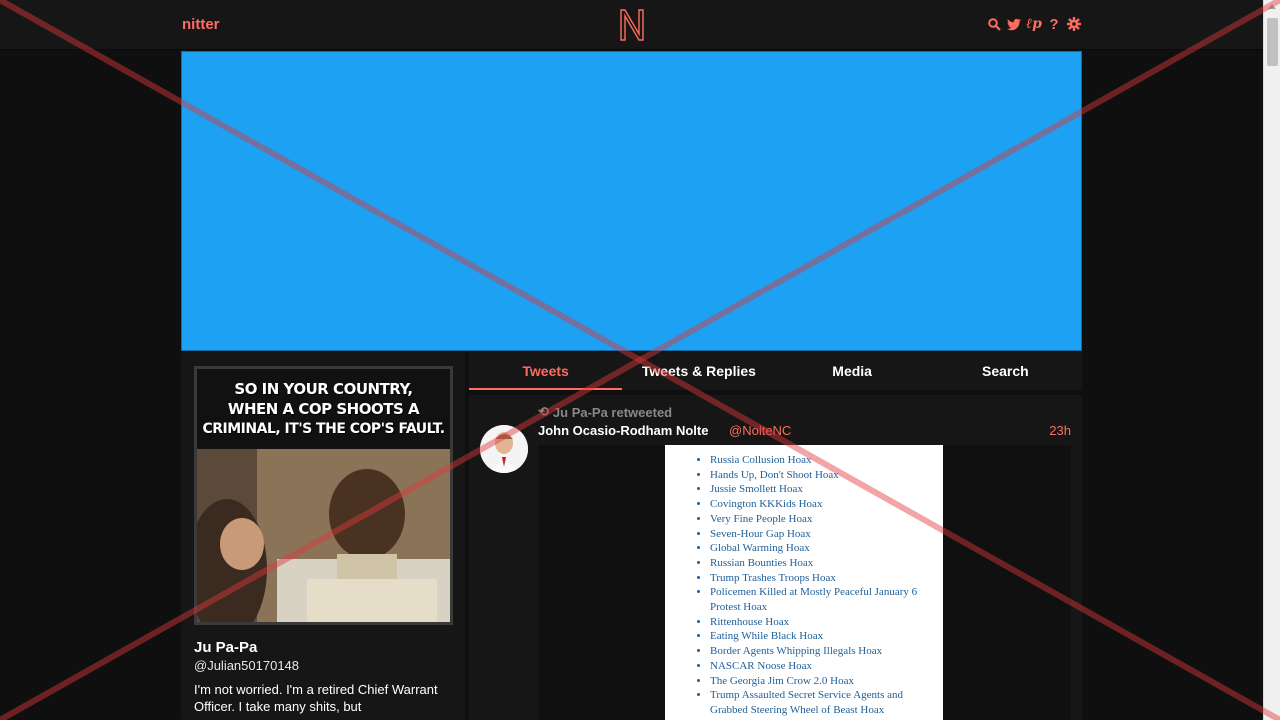  I want to click on tab-search: Search, so click(1005, 371).